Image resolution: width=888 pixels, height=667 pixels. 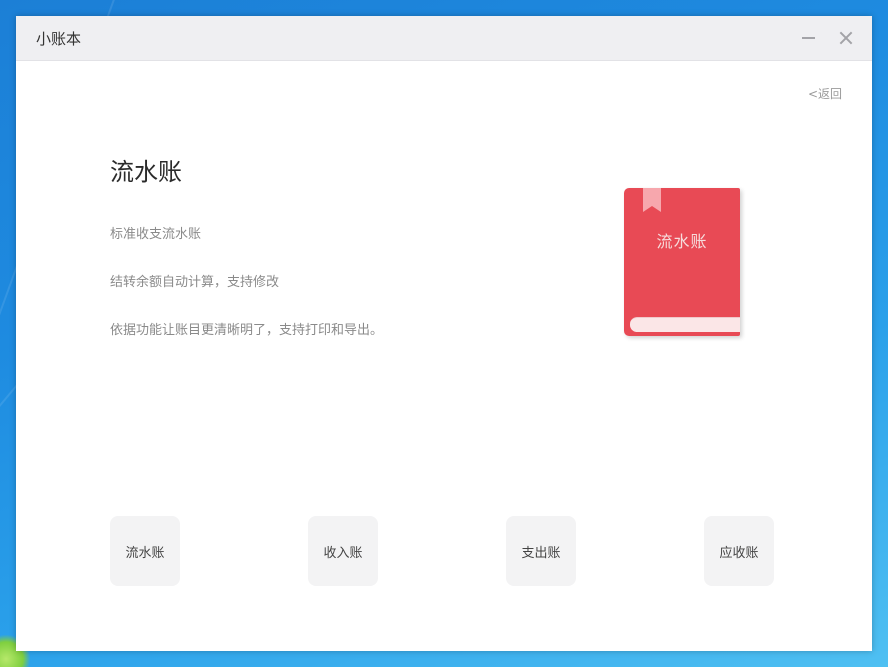 What do you see at coordinates (59, 38) in the screenshot?
I see `window-title: 小账本` at bounding box center [59, 38].